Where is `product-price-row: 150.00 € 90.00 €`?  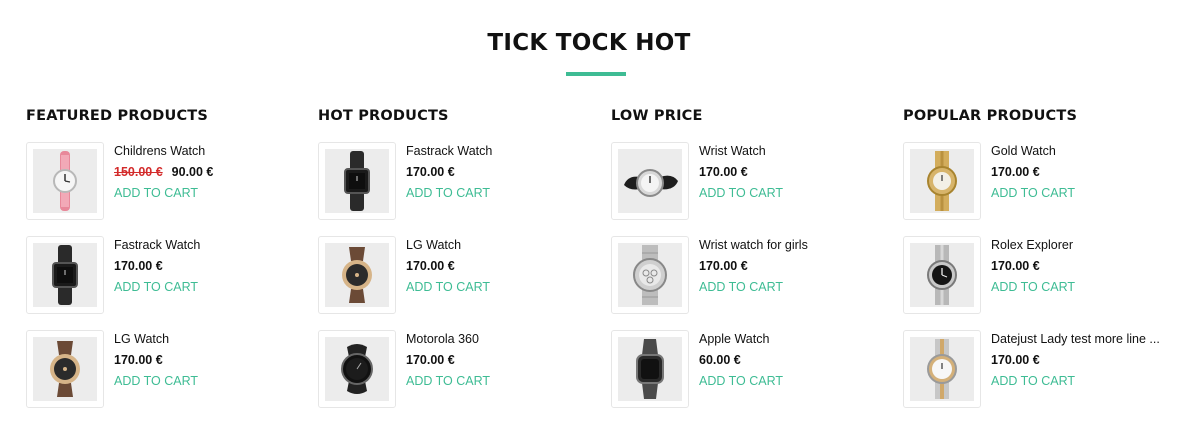 product-price-row: 150.00 € 90.00 € is located at coordinates (205, 174).